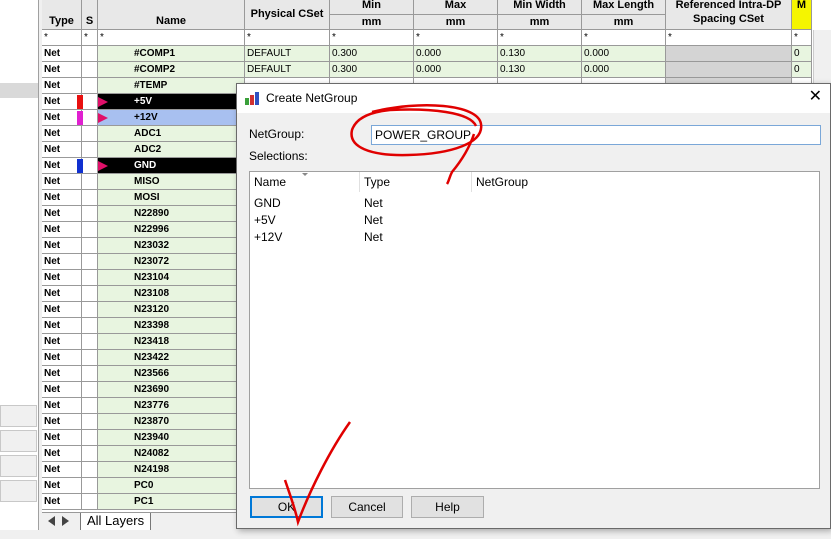 The height and width of the screenshot is (539, 831). What do you see at coordinates (171, 118) in the screenshot?
I see `cell-name-12v: +12V` at bounding box center [171, 118].